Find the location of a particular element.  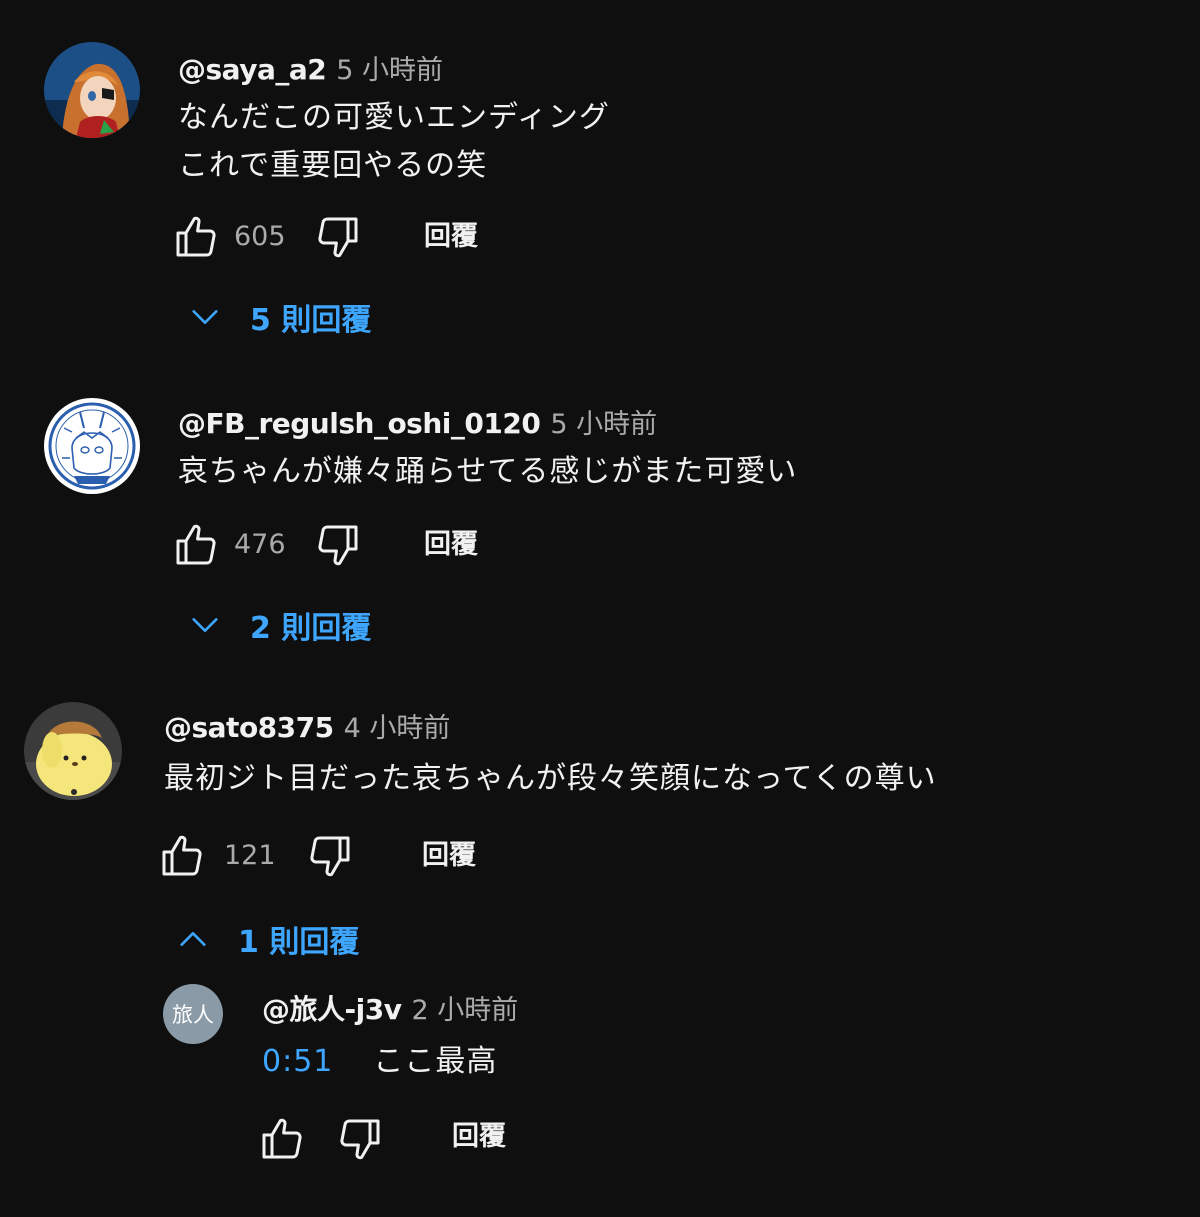

avatar: 旅人 is located at coordinates (193, 1014).